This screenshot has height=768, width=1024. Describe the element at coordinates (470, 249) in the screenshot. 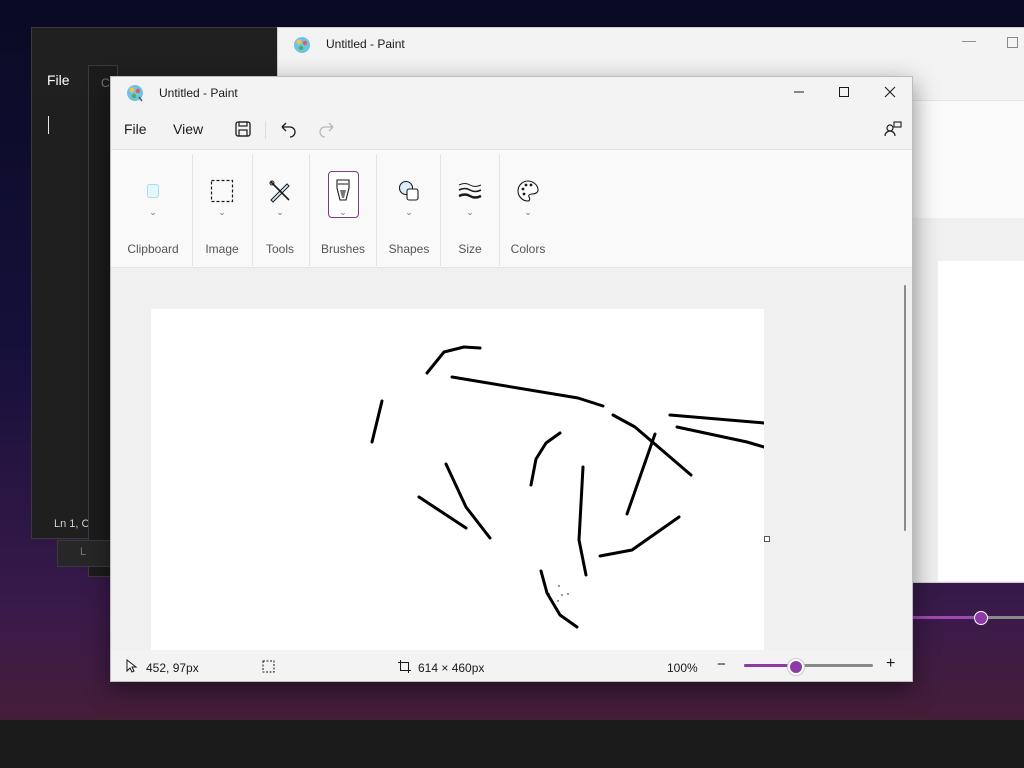

I see `size-label: Size` at that location.